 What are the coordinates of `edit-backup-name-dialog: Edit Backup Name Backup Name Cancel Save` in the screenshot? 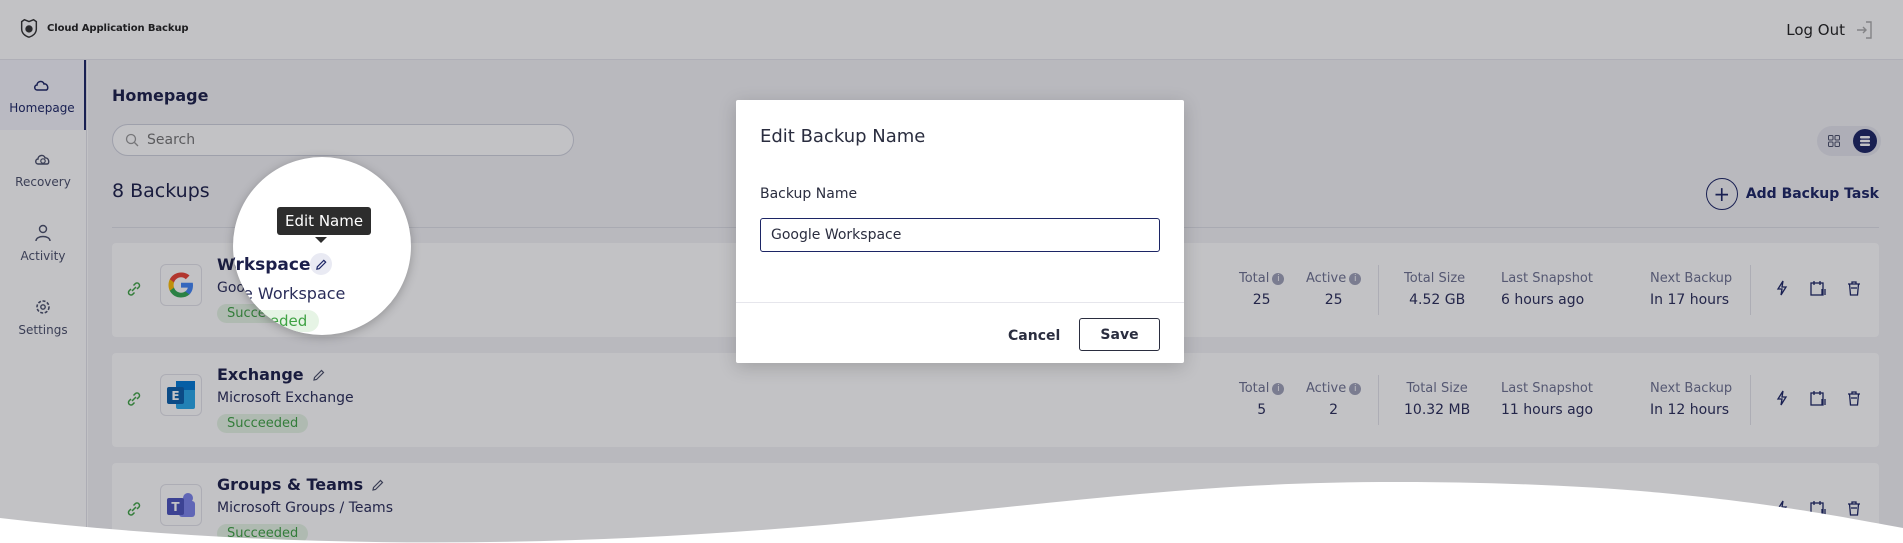 It's located at (960, 231).